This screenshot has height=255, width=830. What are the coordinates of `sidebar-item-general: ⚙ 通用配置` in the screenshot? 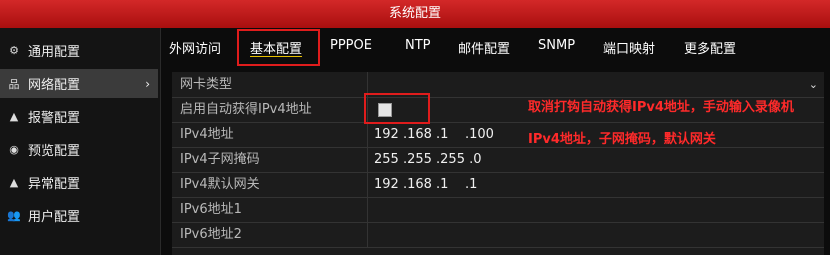 It's located at (79, 50).